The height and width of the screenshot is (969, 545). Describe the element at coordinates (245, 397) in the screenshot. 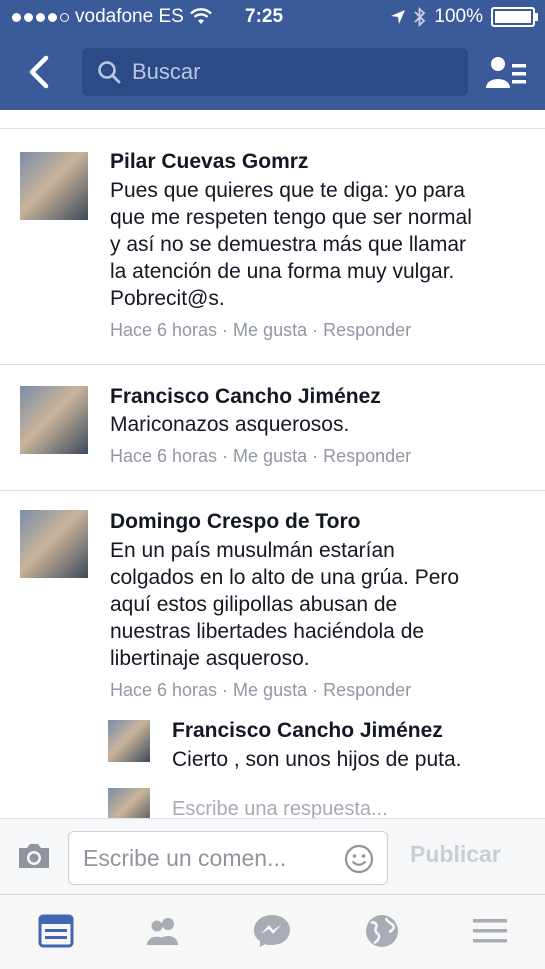

I see `commenter-name: Francisco Cancho Jiménez` at that location.